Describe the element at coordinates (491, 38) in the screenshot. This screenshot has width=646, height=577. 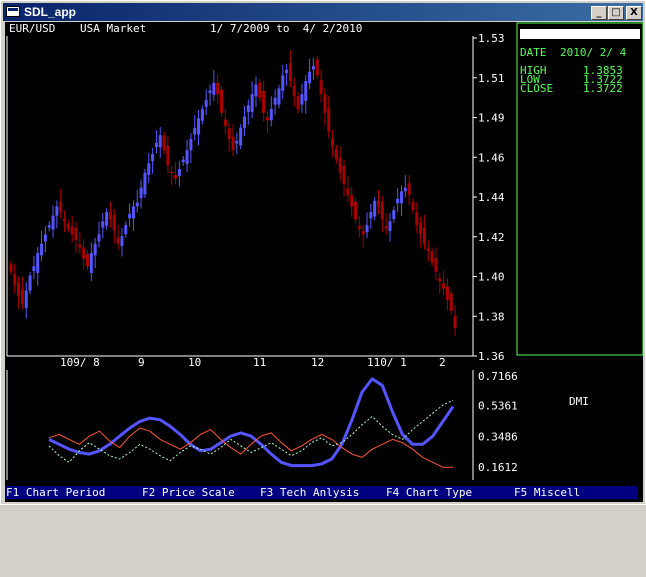
I see `price-y-tick-label: 1.53` at that location.